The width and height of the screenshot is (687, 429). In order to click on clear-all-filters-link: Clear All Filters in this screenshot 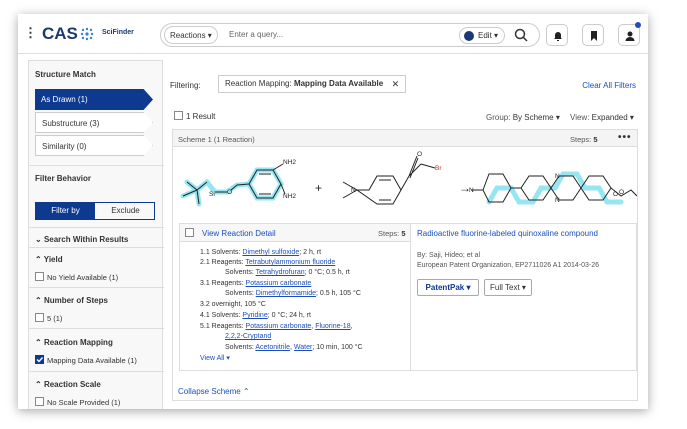, I will do `click(609, 85)`.